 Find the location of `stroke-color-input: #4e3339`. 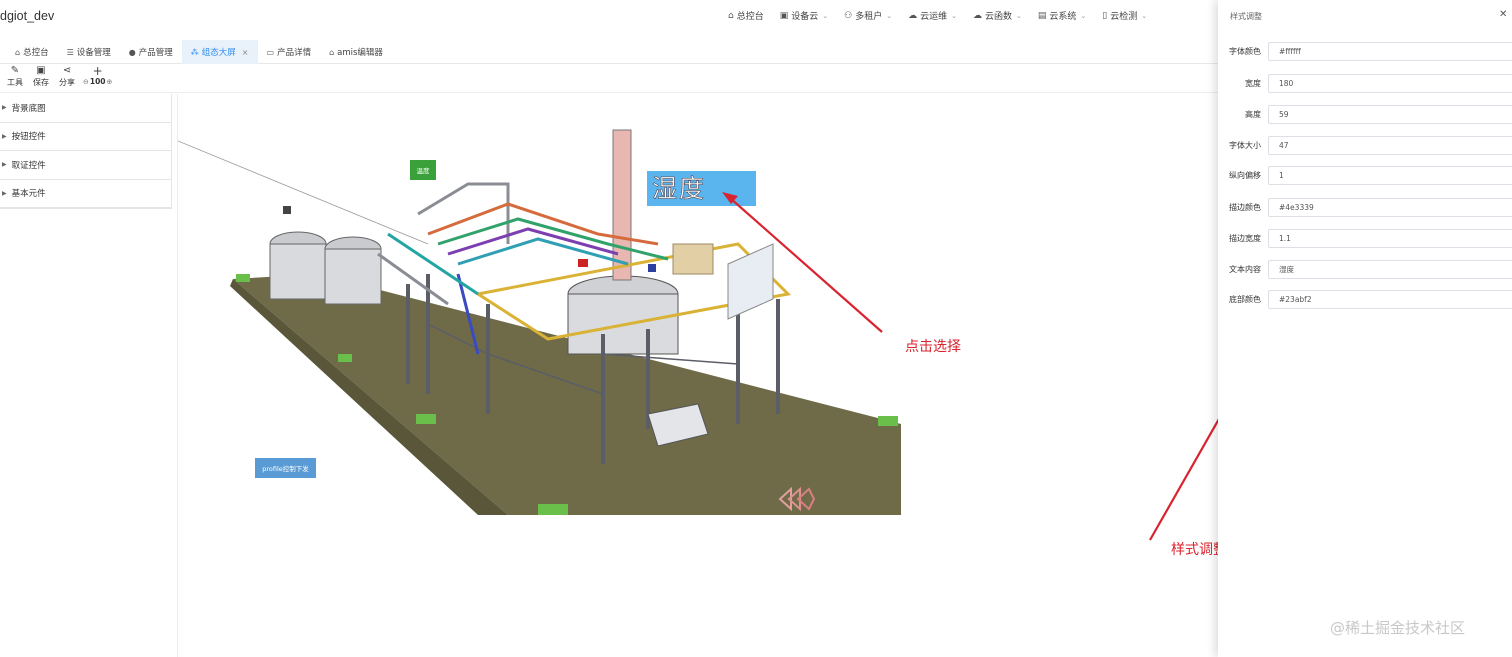

stroke-color-input: #4e3339 is located at coordinates (1390, 207).